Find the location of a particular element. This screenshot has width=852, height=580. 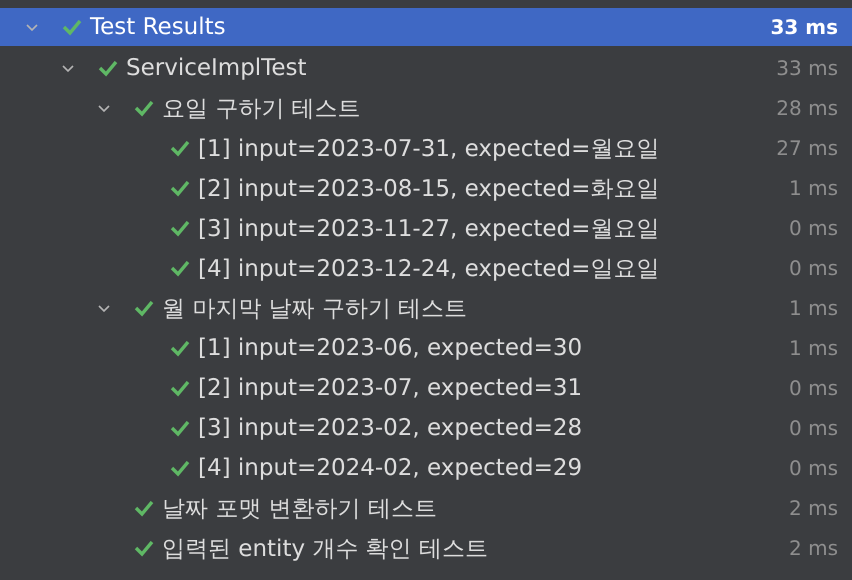

test-name: Test Results is located at coordinates (158, 27).